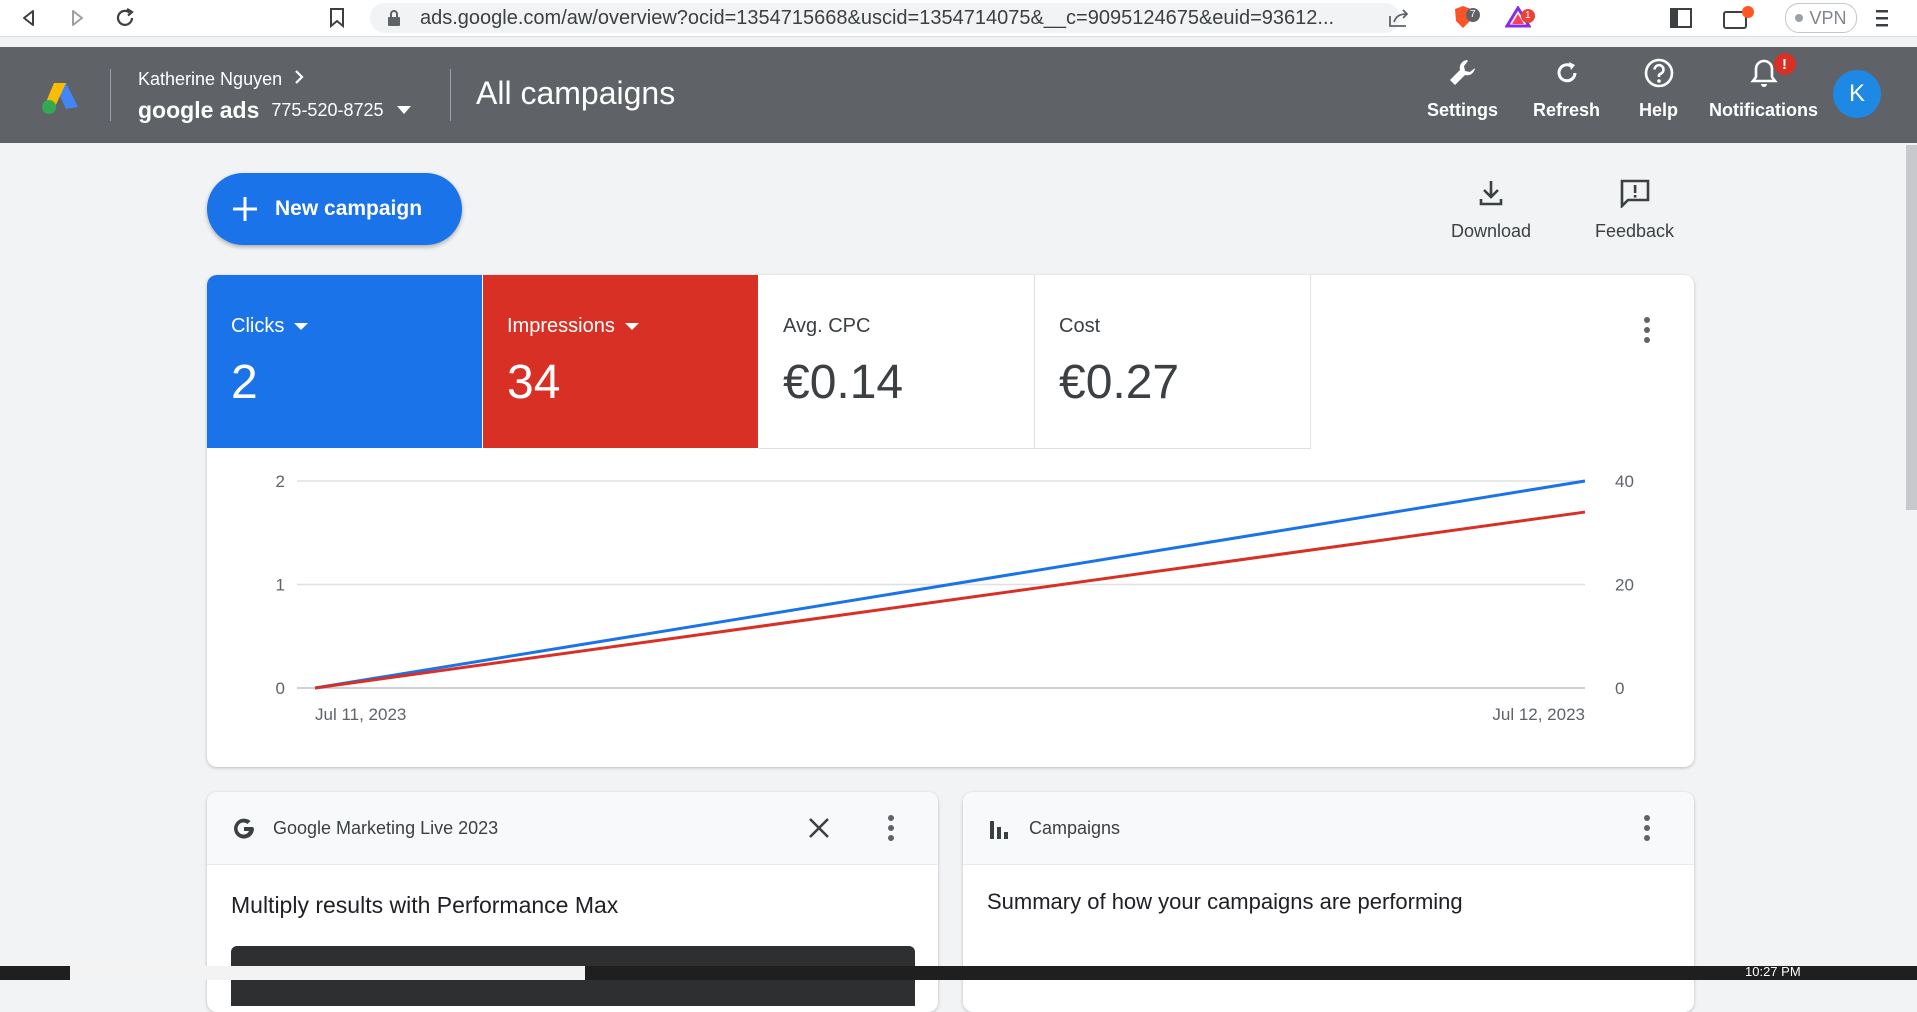 The height and width of the screenshot is (1012, 1917). Describe the element at coordinates (1463, 75) in the screenshot. I see `wrench-icon` at that location.